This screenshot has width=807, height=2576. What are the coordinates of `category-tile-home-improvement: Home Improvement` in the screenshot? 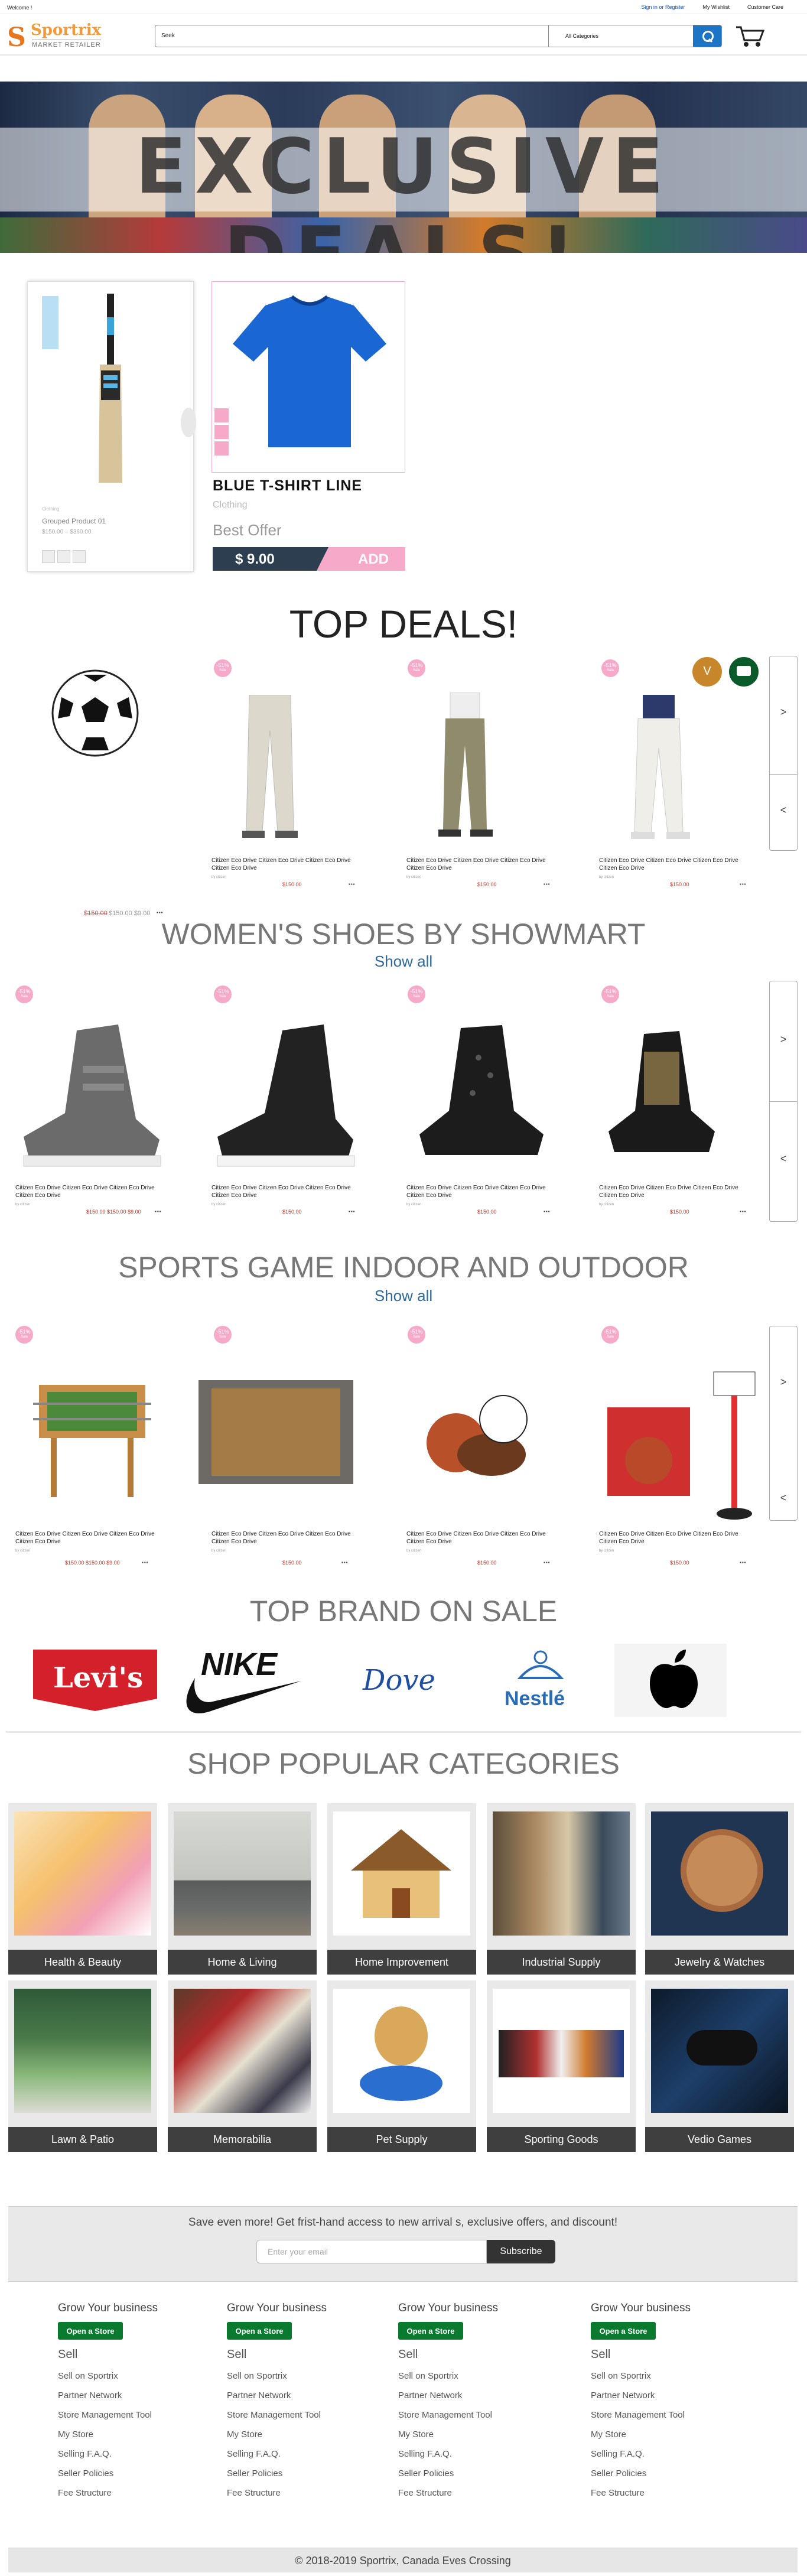 It's located at (401, 1889).